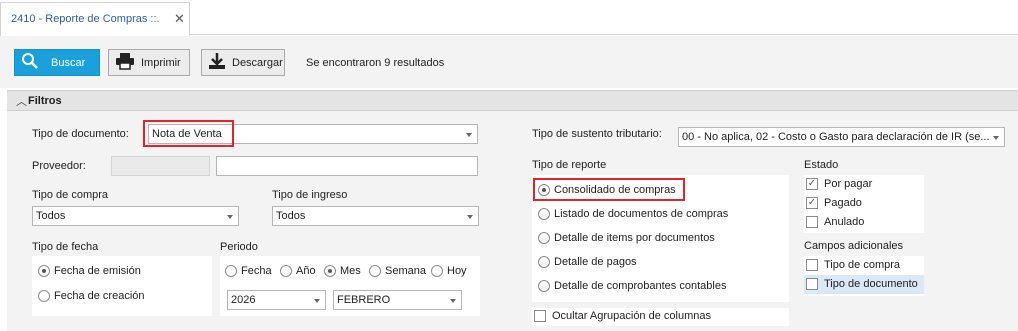  What do you see at coordinates (375, 216) in the screenshot?
I see `tipo-ingreso-select: Todos` at bounding box center [375, 216].